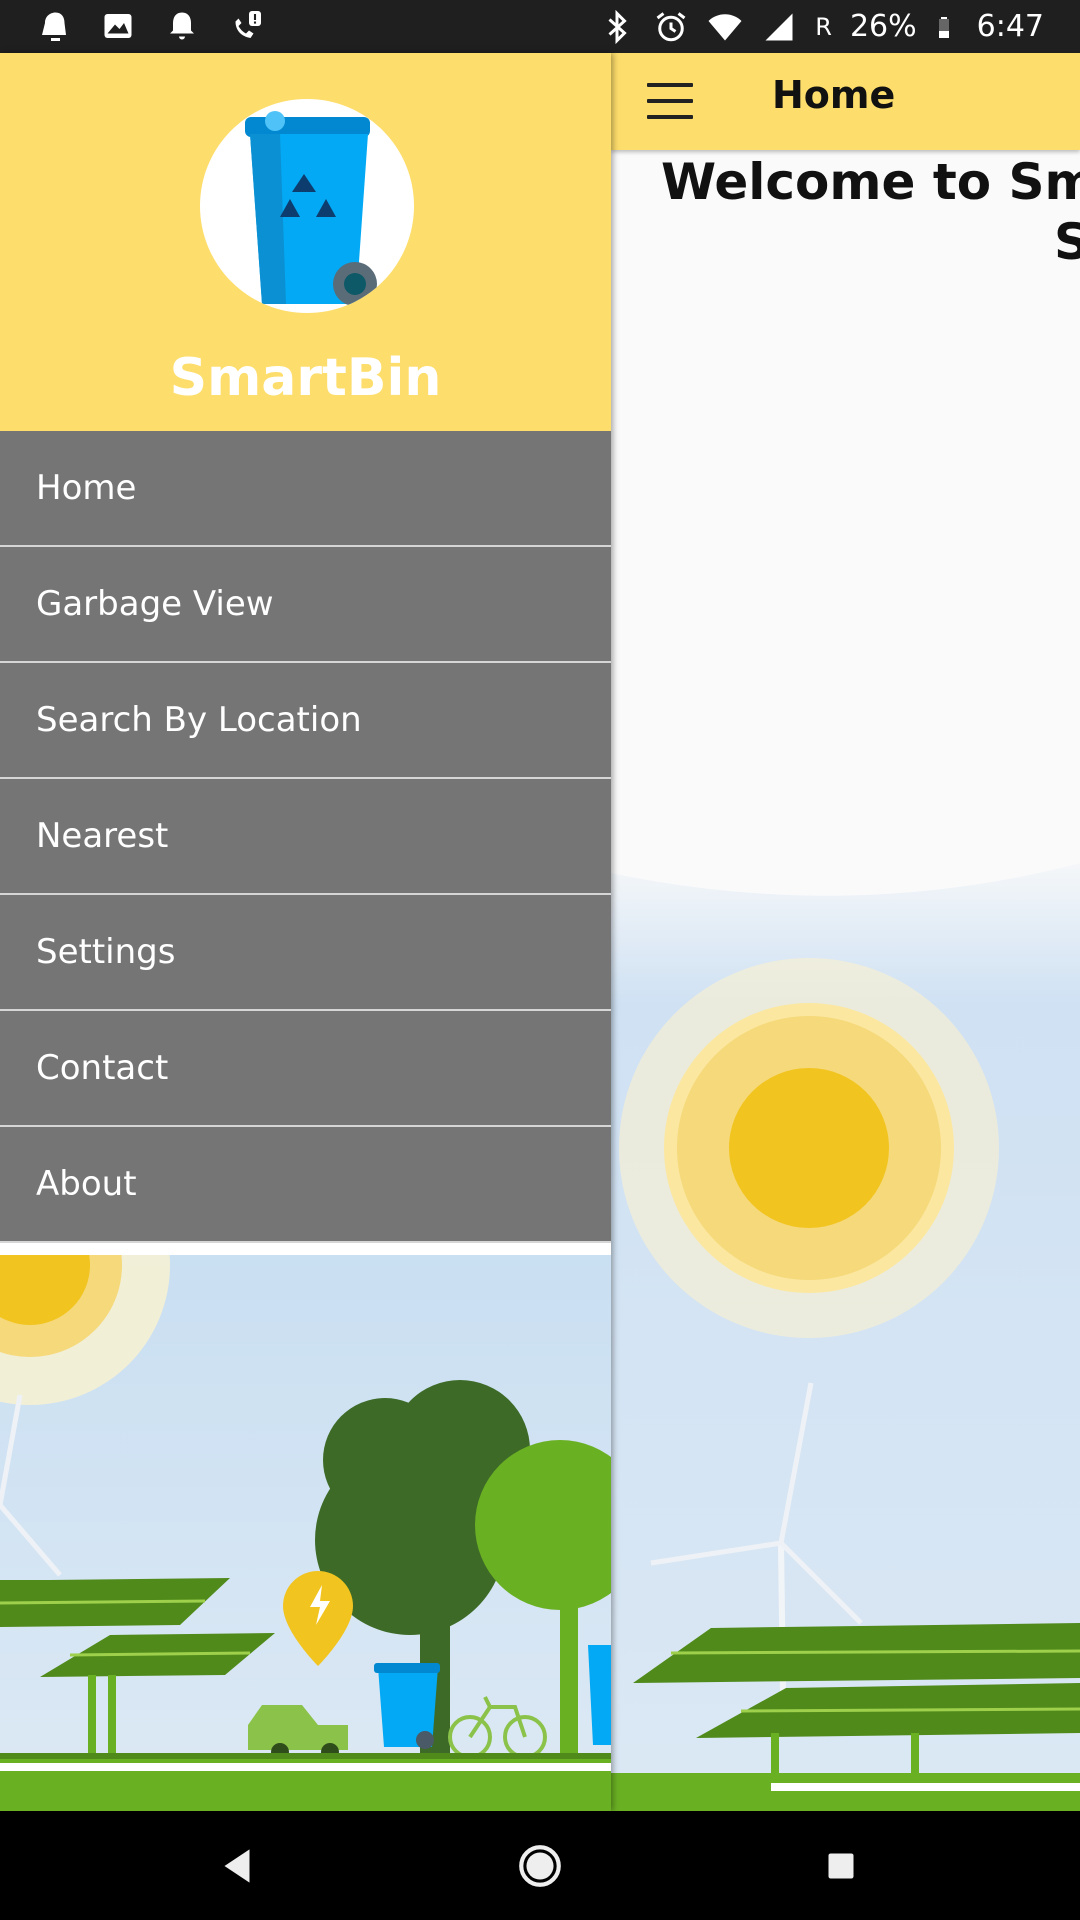 The height and width of the screenshot is (1920, 1080). I want to click on home-icon, so click(540, 1866).